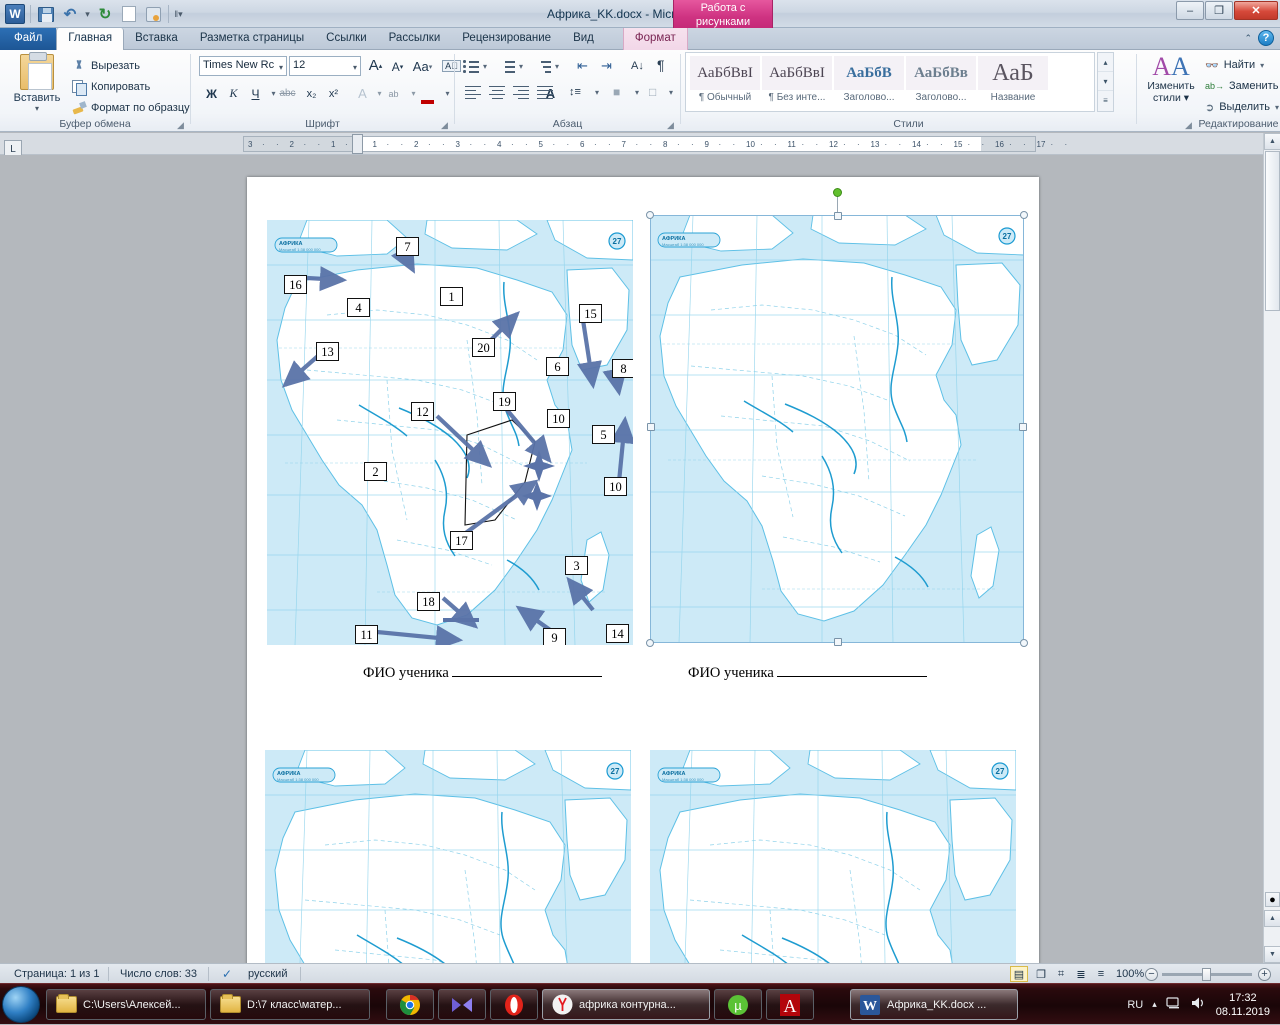  Describe the element at coordinates (422, 66) in the screenshot. I see `change-case-button: Aa ▾` at that location.